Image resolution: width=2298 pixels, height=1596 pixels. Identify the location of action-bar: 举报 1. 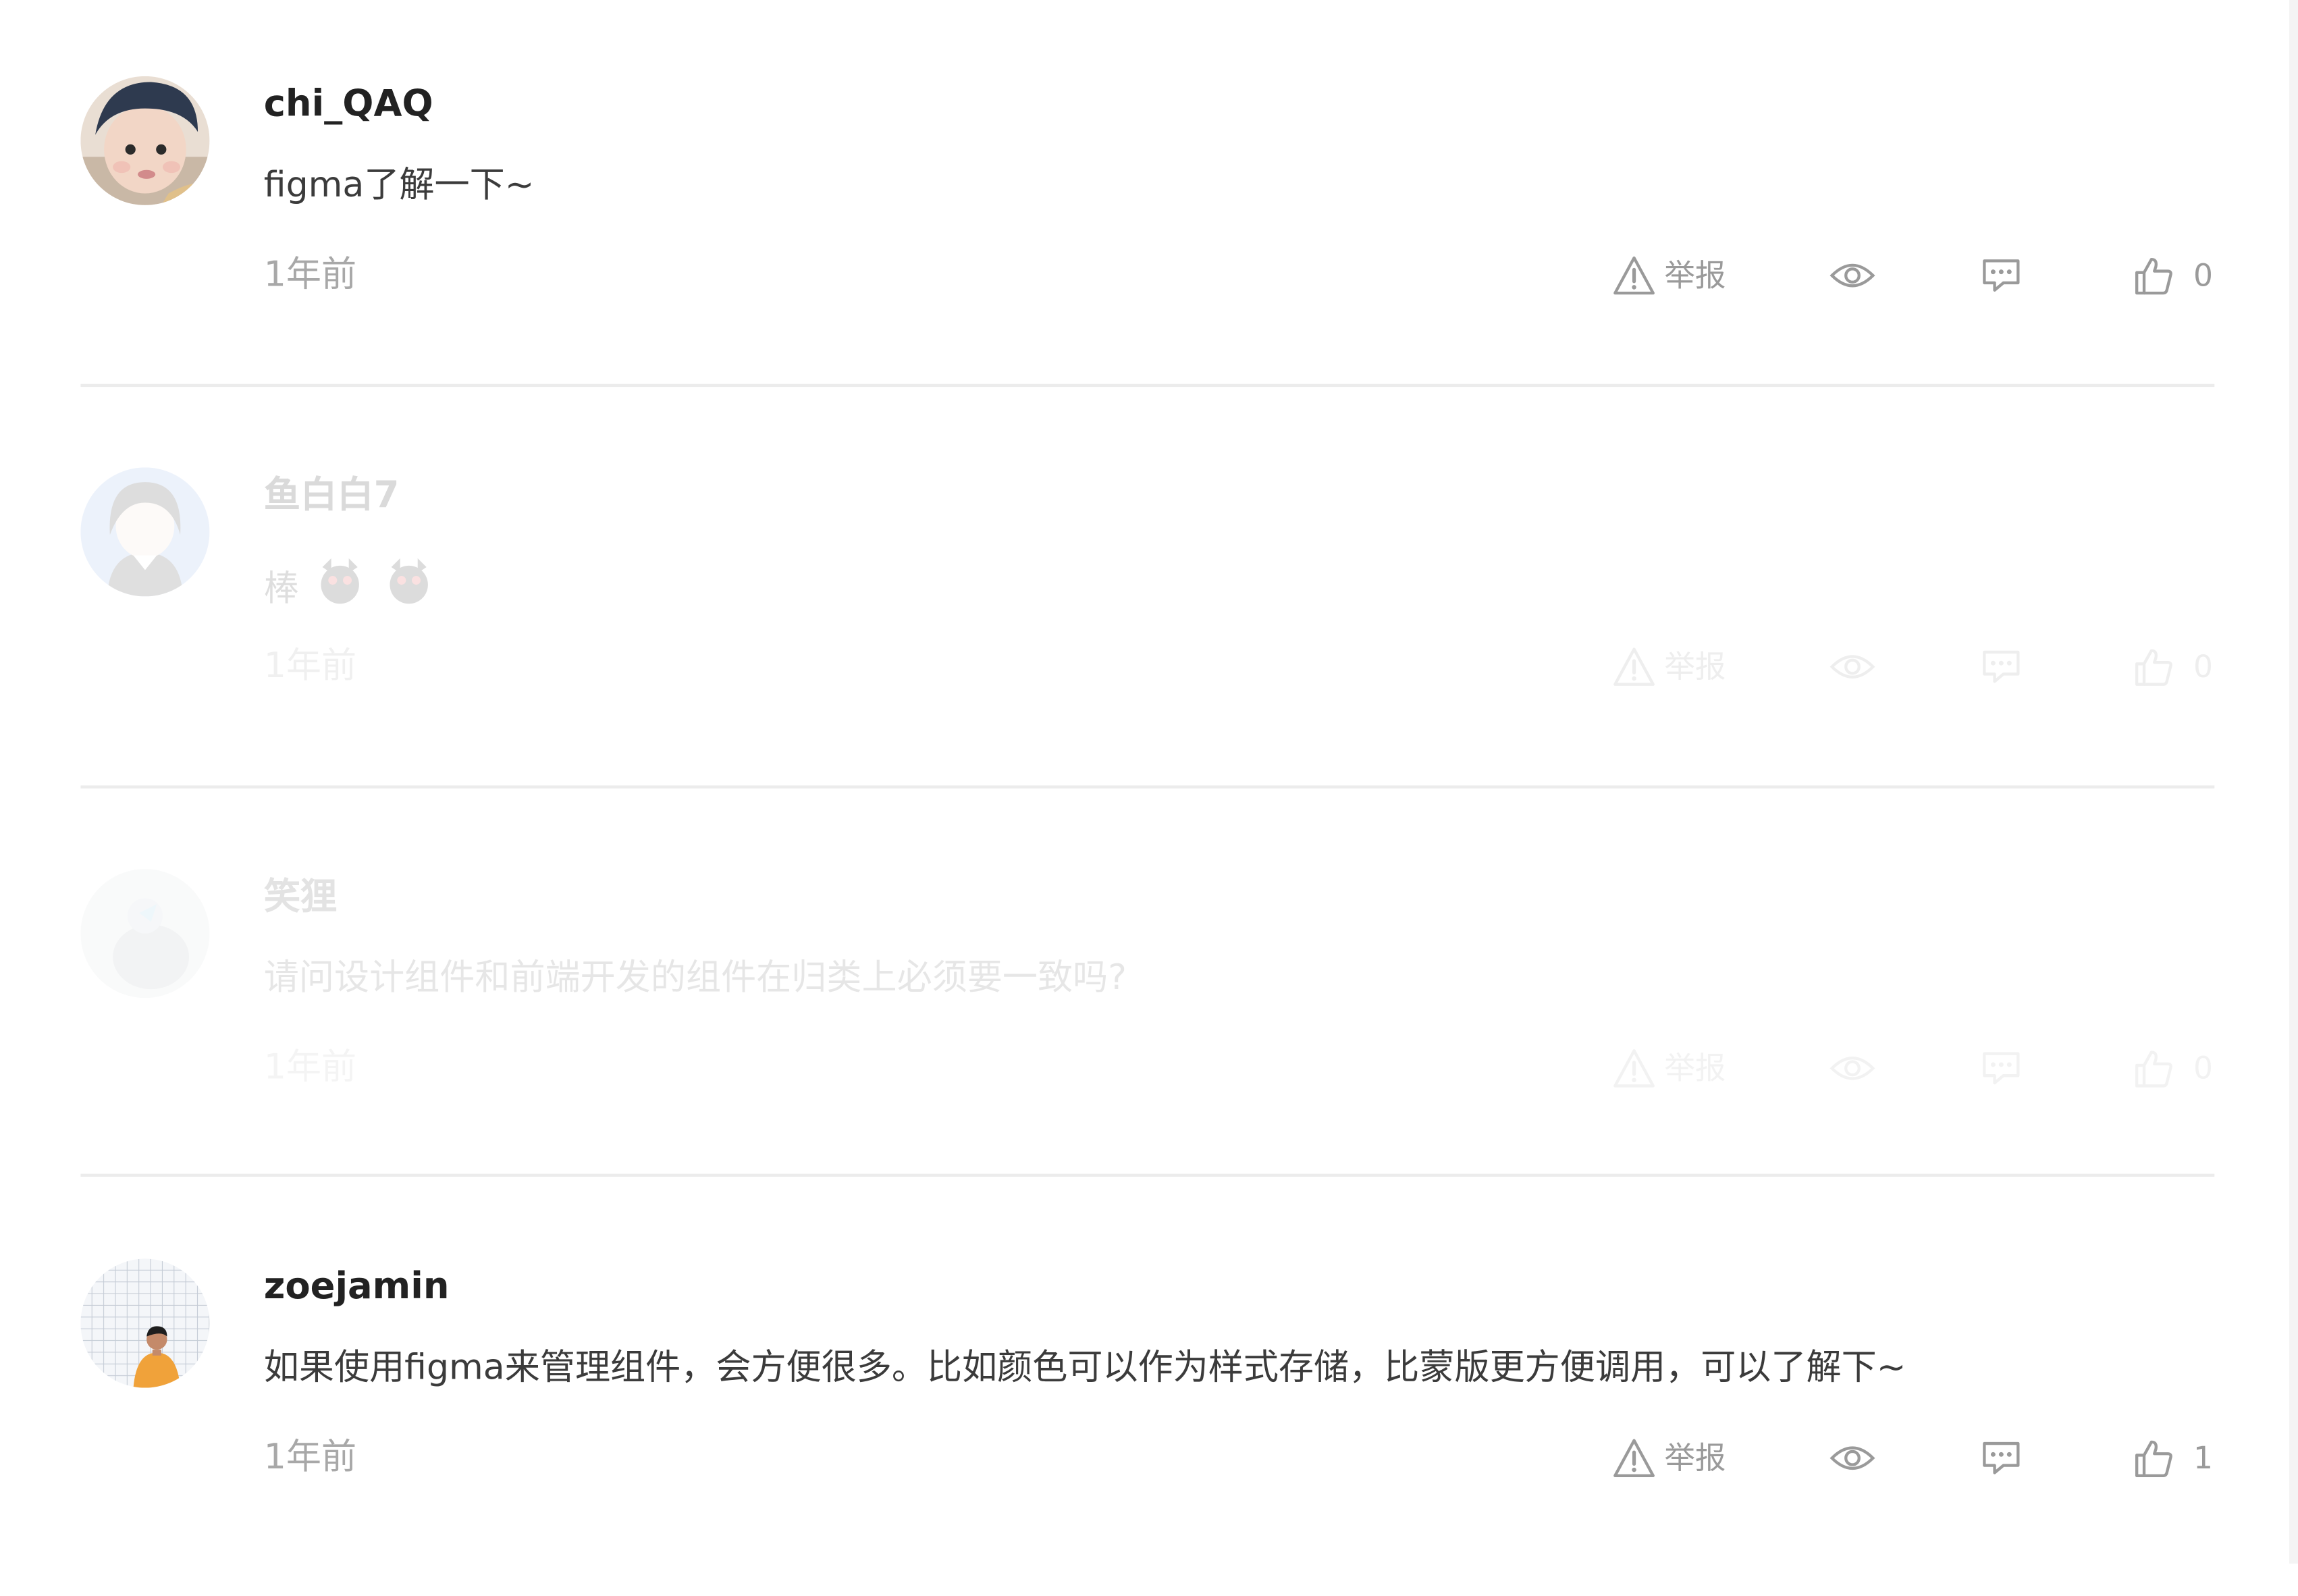
(1912, 1458).